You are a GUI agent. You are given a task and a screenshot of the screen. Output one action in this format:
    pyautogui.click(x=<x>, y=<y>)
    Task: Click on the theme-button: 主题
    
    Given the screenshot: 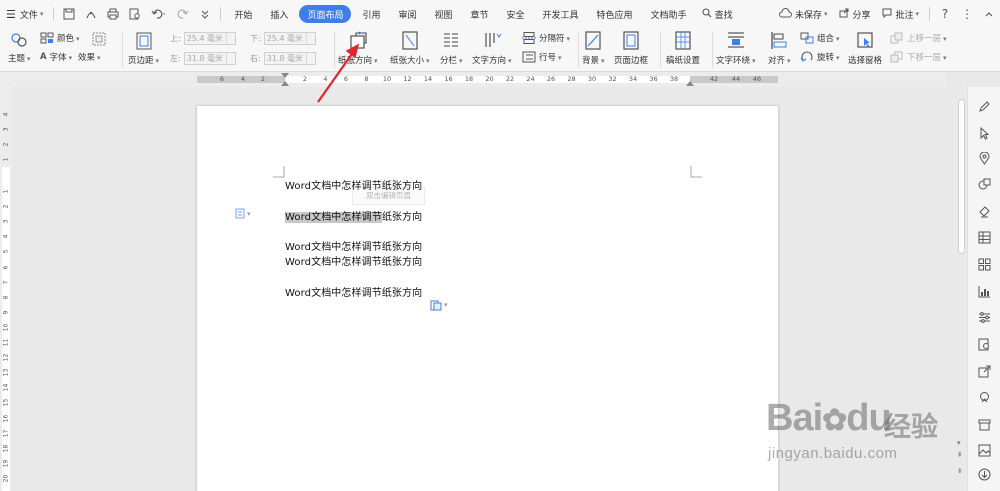 What is the action you would take?
    pyautogui.click(x=19, y=48)
    